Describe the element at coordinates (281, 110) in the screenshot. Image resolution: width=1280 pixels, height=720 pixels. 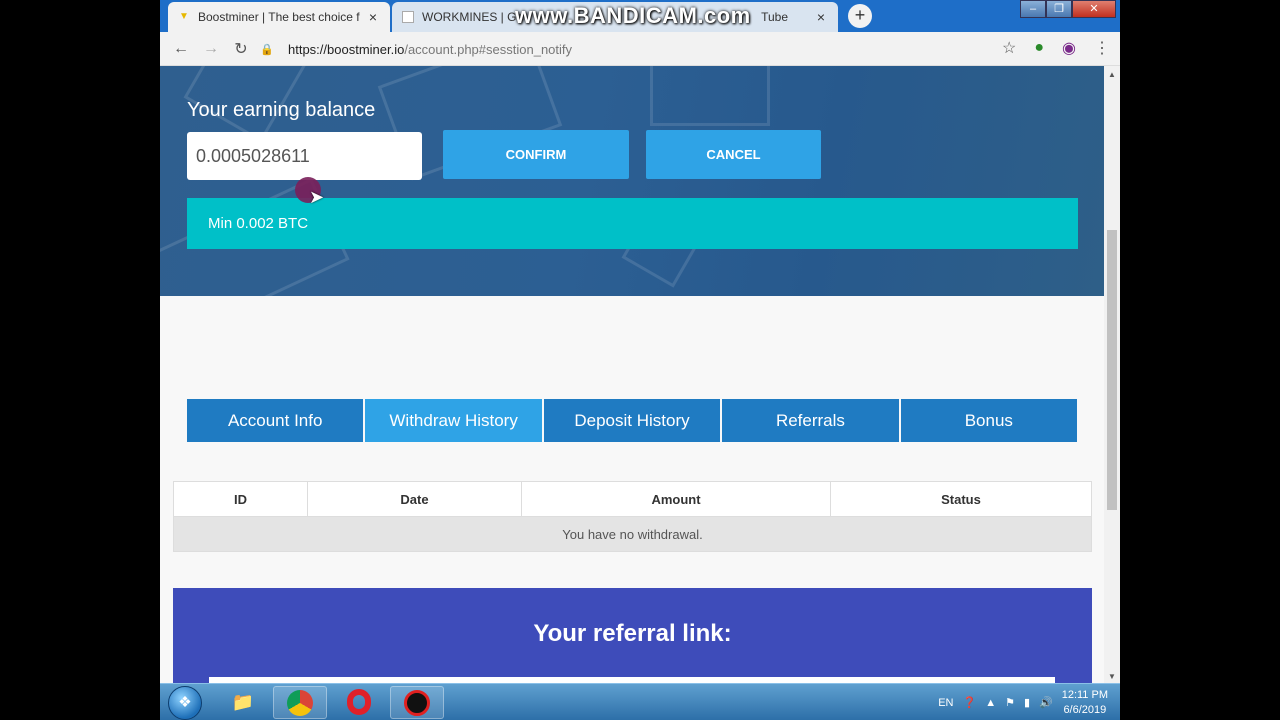
I see `earning-balance-label: Your earning balance` at that location.